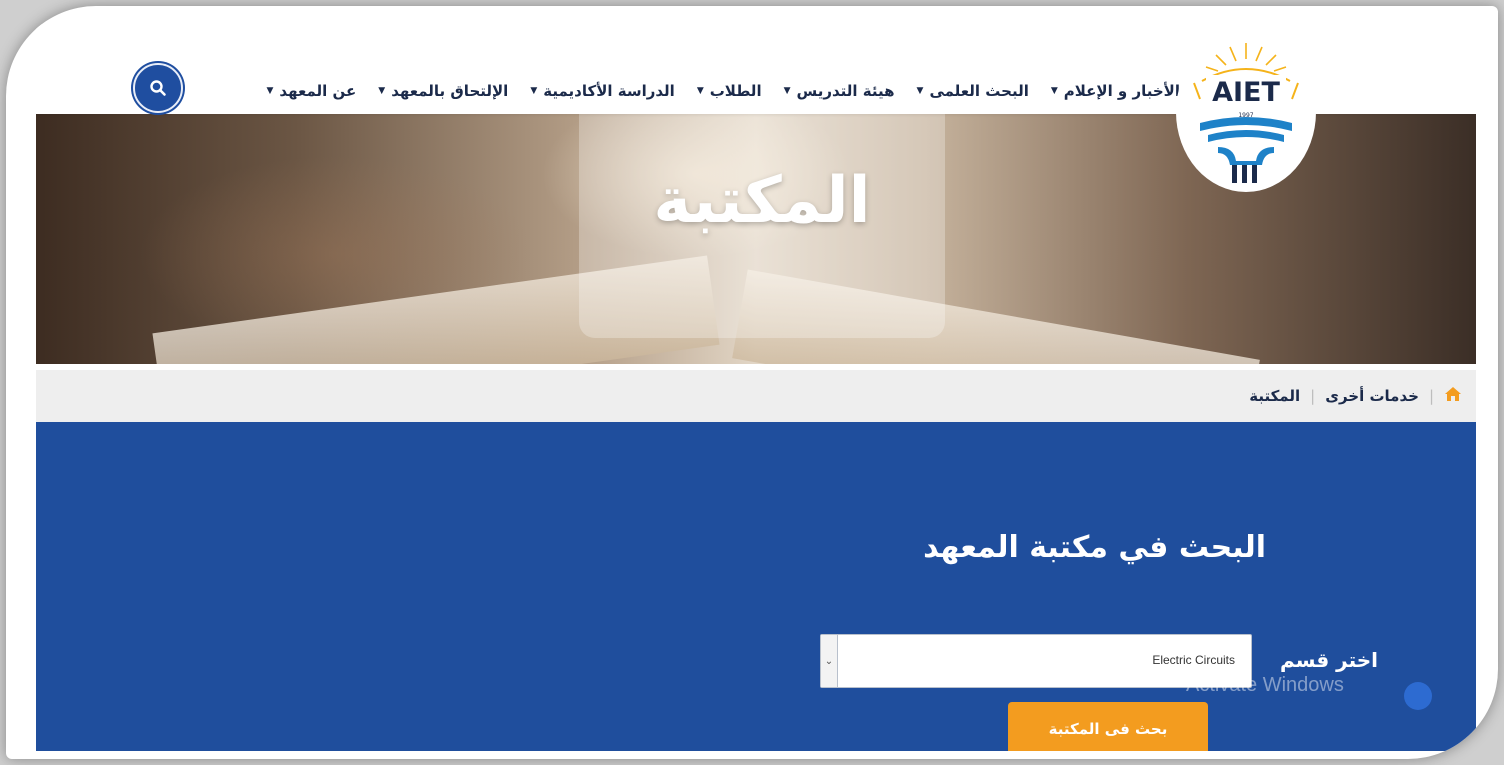  I want to click on nav-item-admission: الإلتحاق بالمعهد ▼, so click(443, 91).